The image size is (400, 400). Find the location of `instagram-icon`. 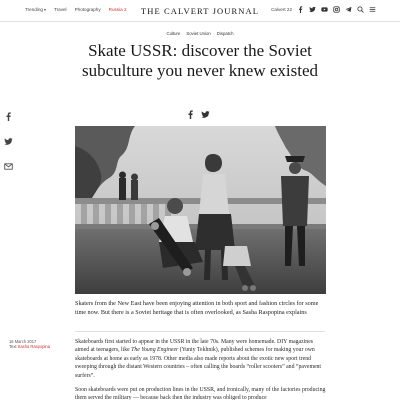

instagram-icon is located at coordinates (336, 9).